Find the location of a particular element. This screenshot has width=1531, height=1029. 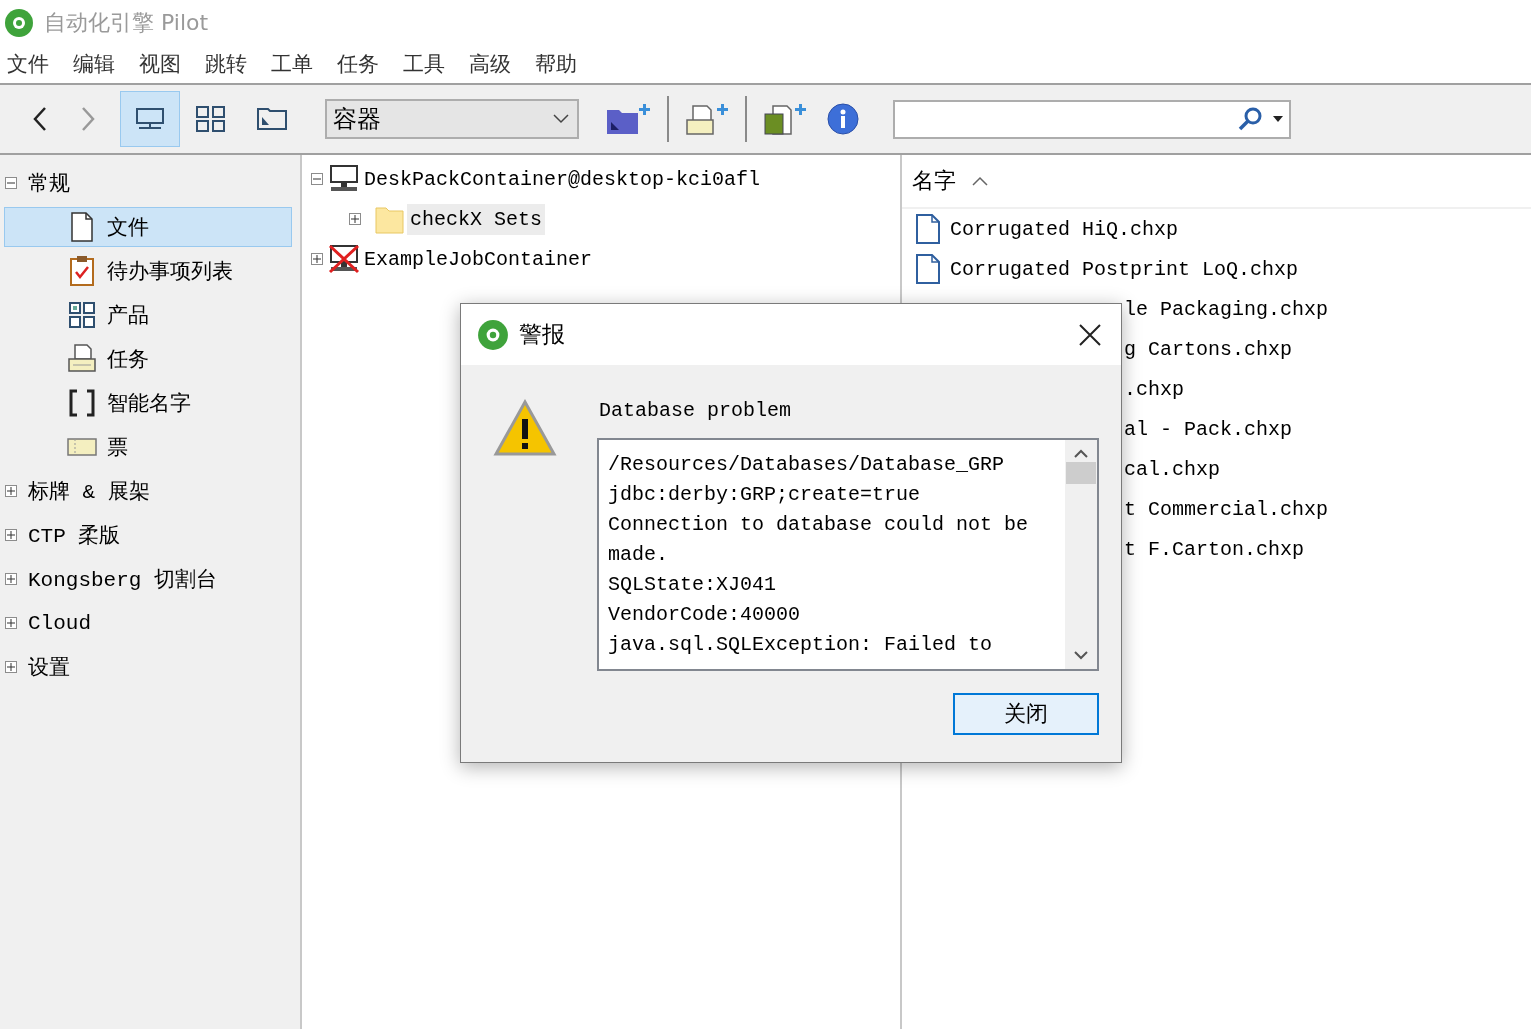

printer-icon is located at coordinates (82, 359).